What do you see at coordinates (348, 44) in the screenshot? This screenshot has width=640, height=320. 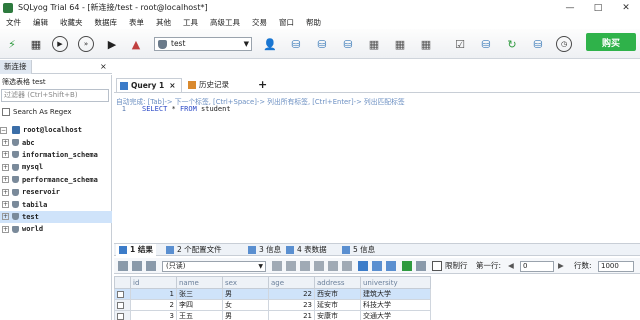 I see `backup-database-icon: ⛁` at bounding box center [348, 44].